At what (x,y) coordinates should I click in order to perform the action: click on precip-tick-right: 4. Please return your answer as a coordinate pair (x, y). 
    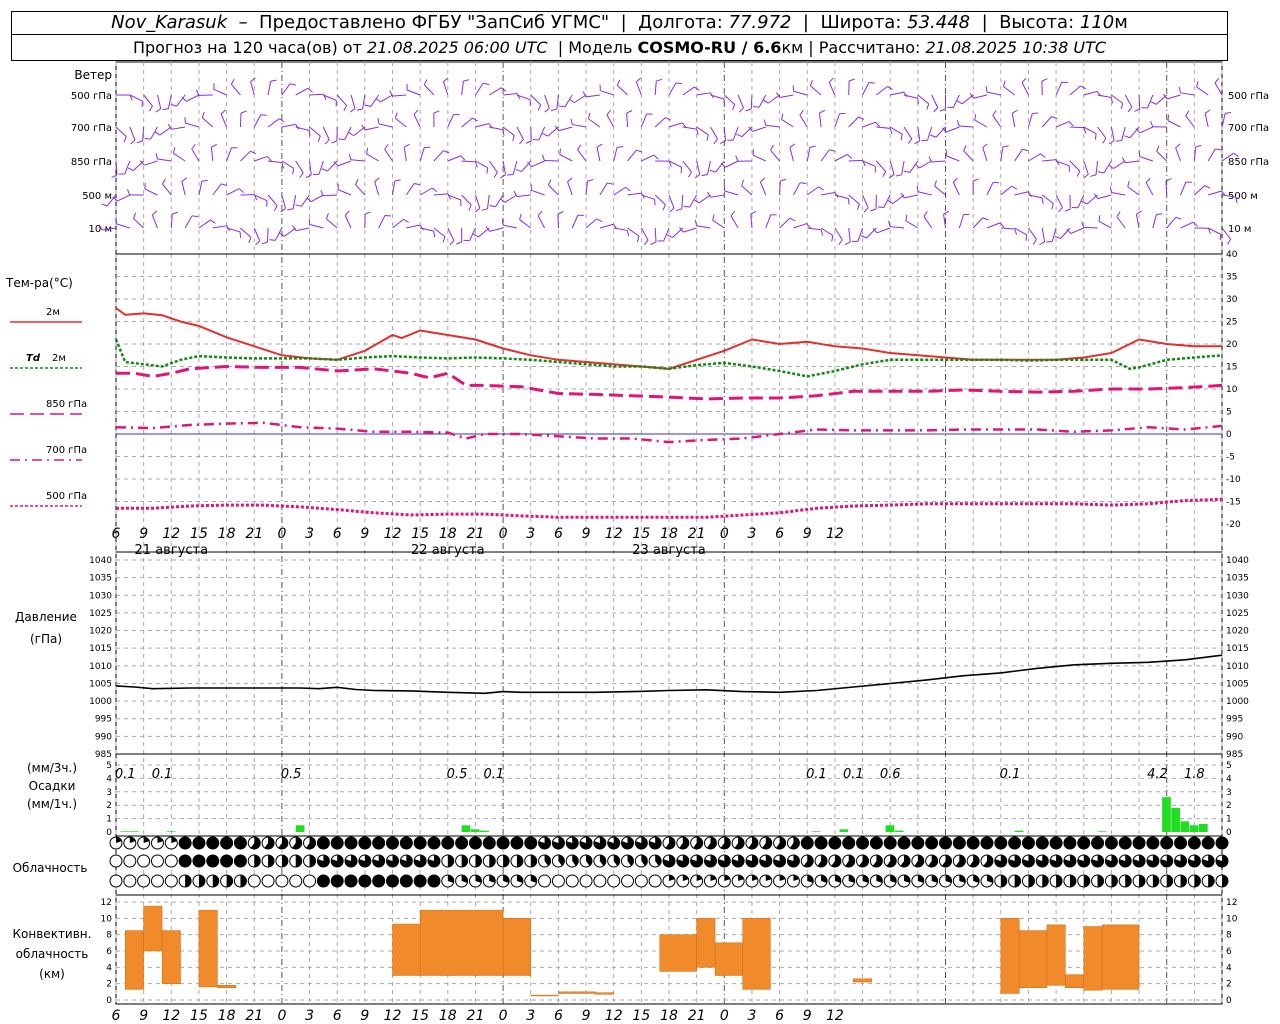
    Looking at the image, I should click on (1229, 779).